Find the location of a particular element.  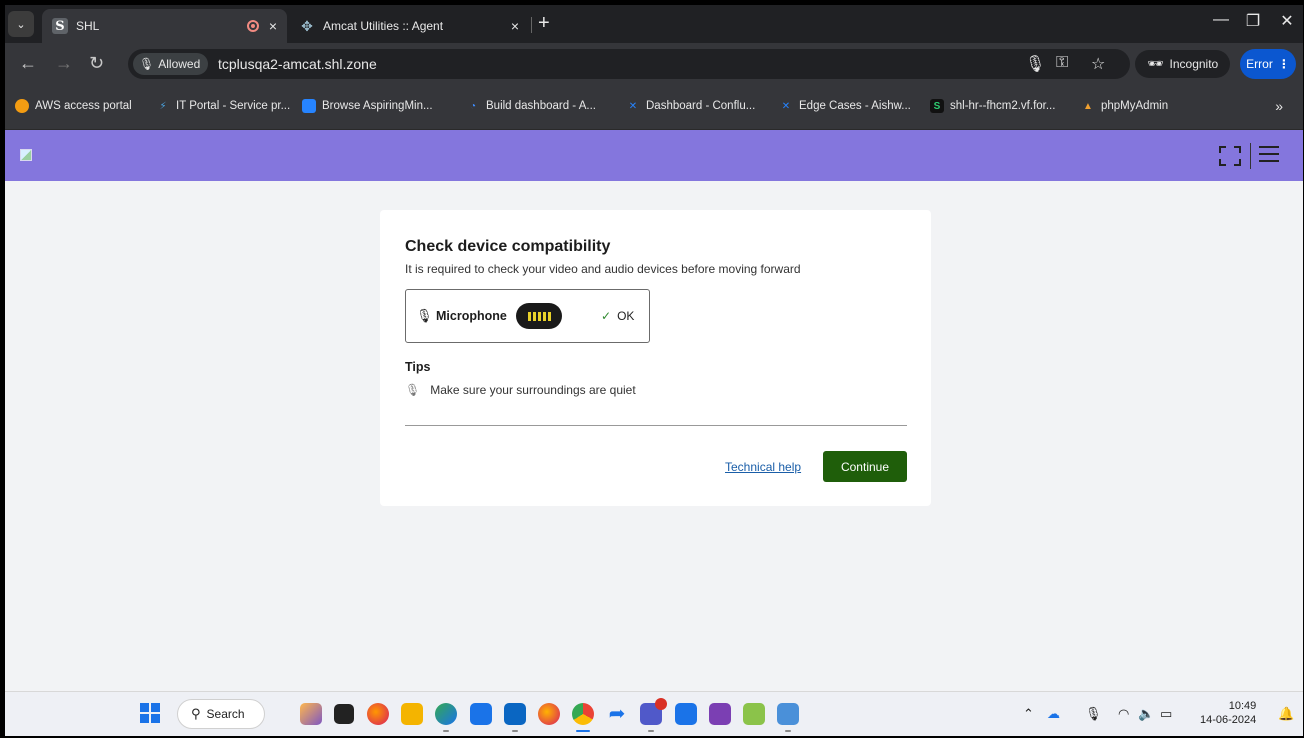

incognito-indicator: 🕶 Incognito is located at coordinates (1183, 64).